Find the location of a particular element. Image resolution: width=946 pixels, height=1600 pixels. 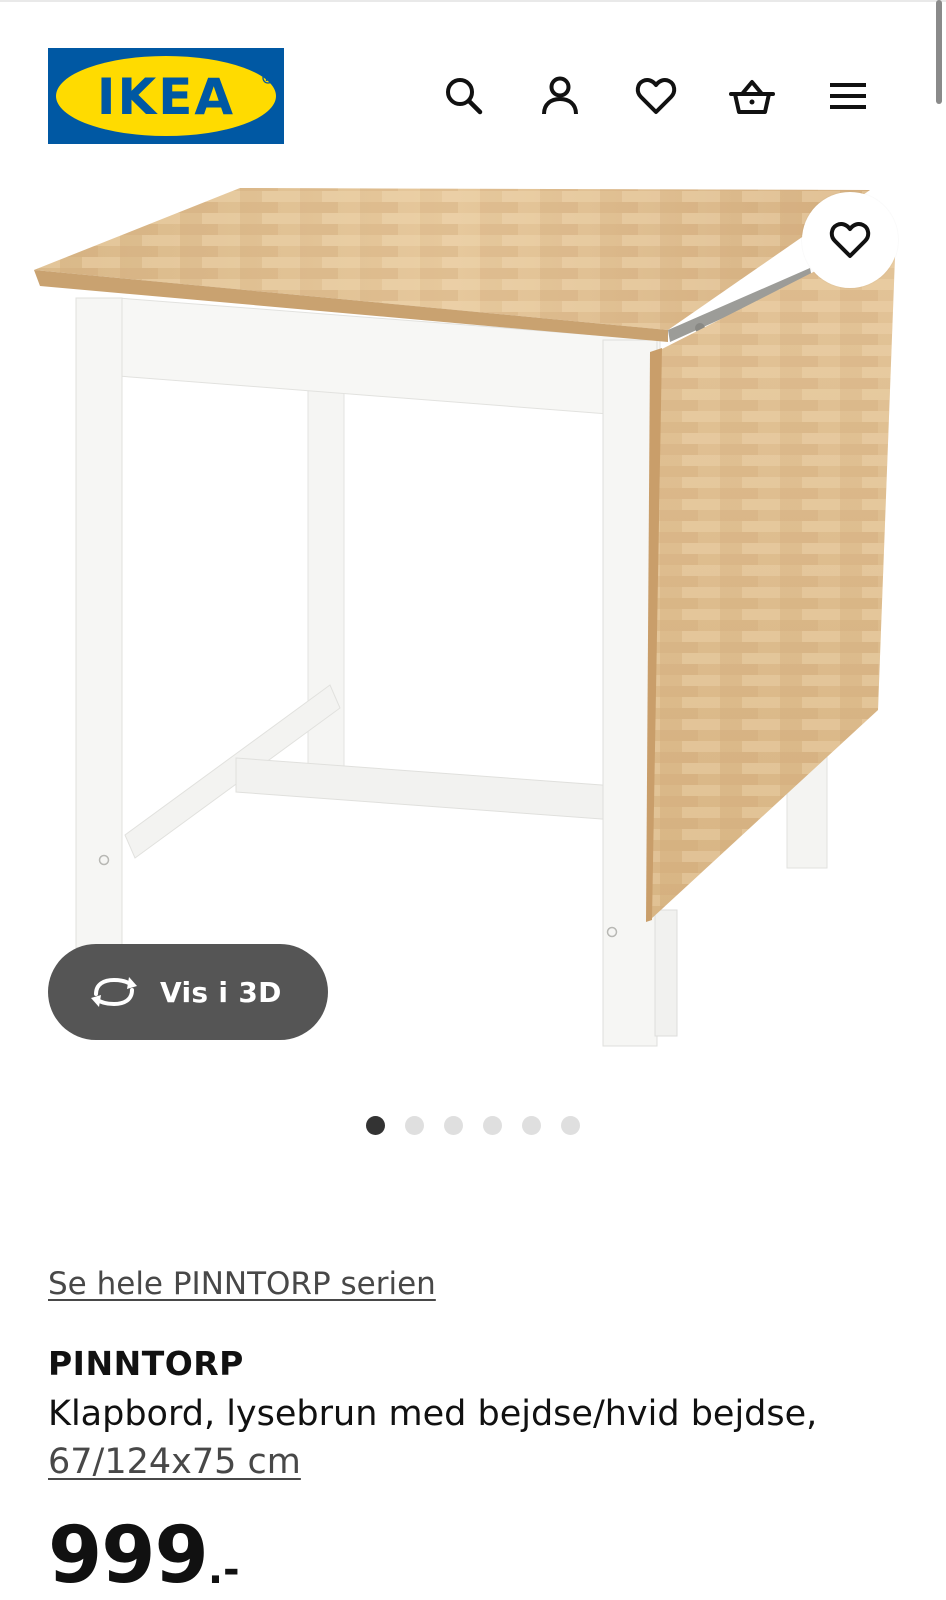

ikea-logo: IKEA R is located at coordinates (166, 96).